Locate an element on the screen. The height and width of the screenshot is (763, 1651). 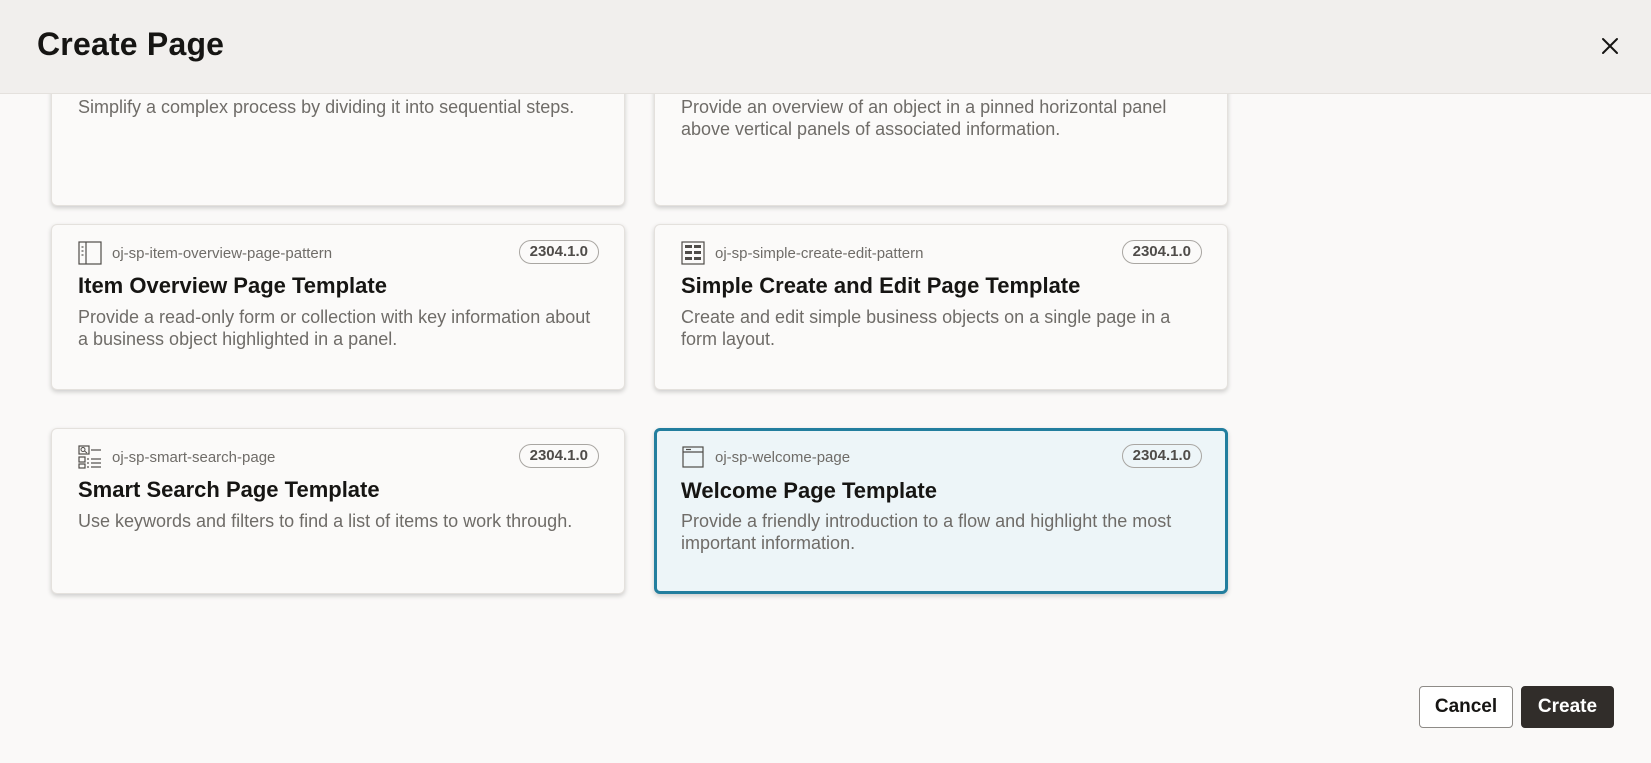
simple-create-edit-icon is located at coordinates (693, 253).